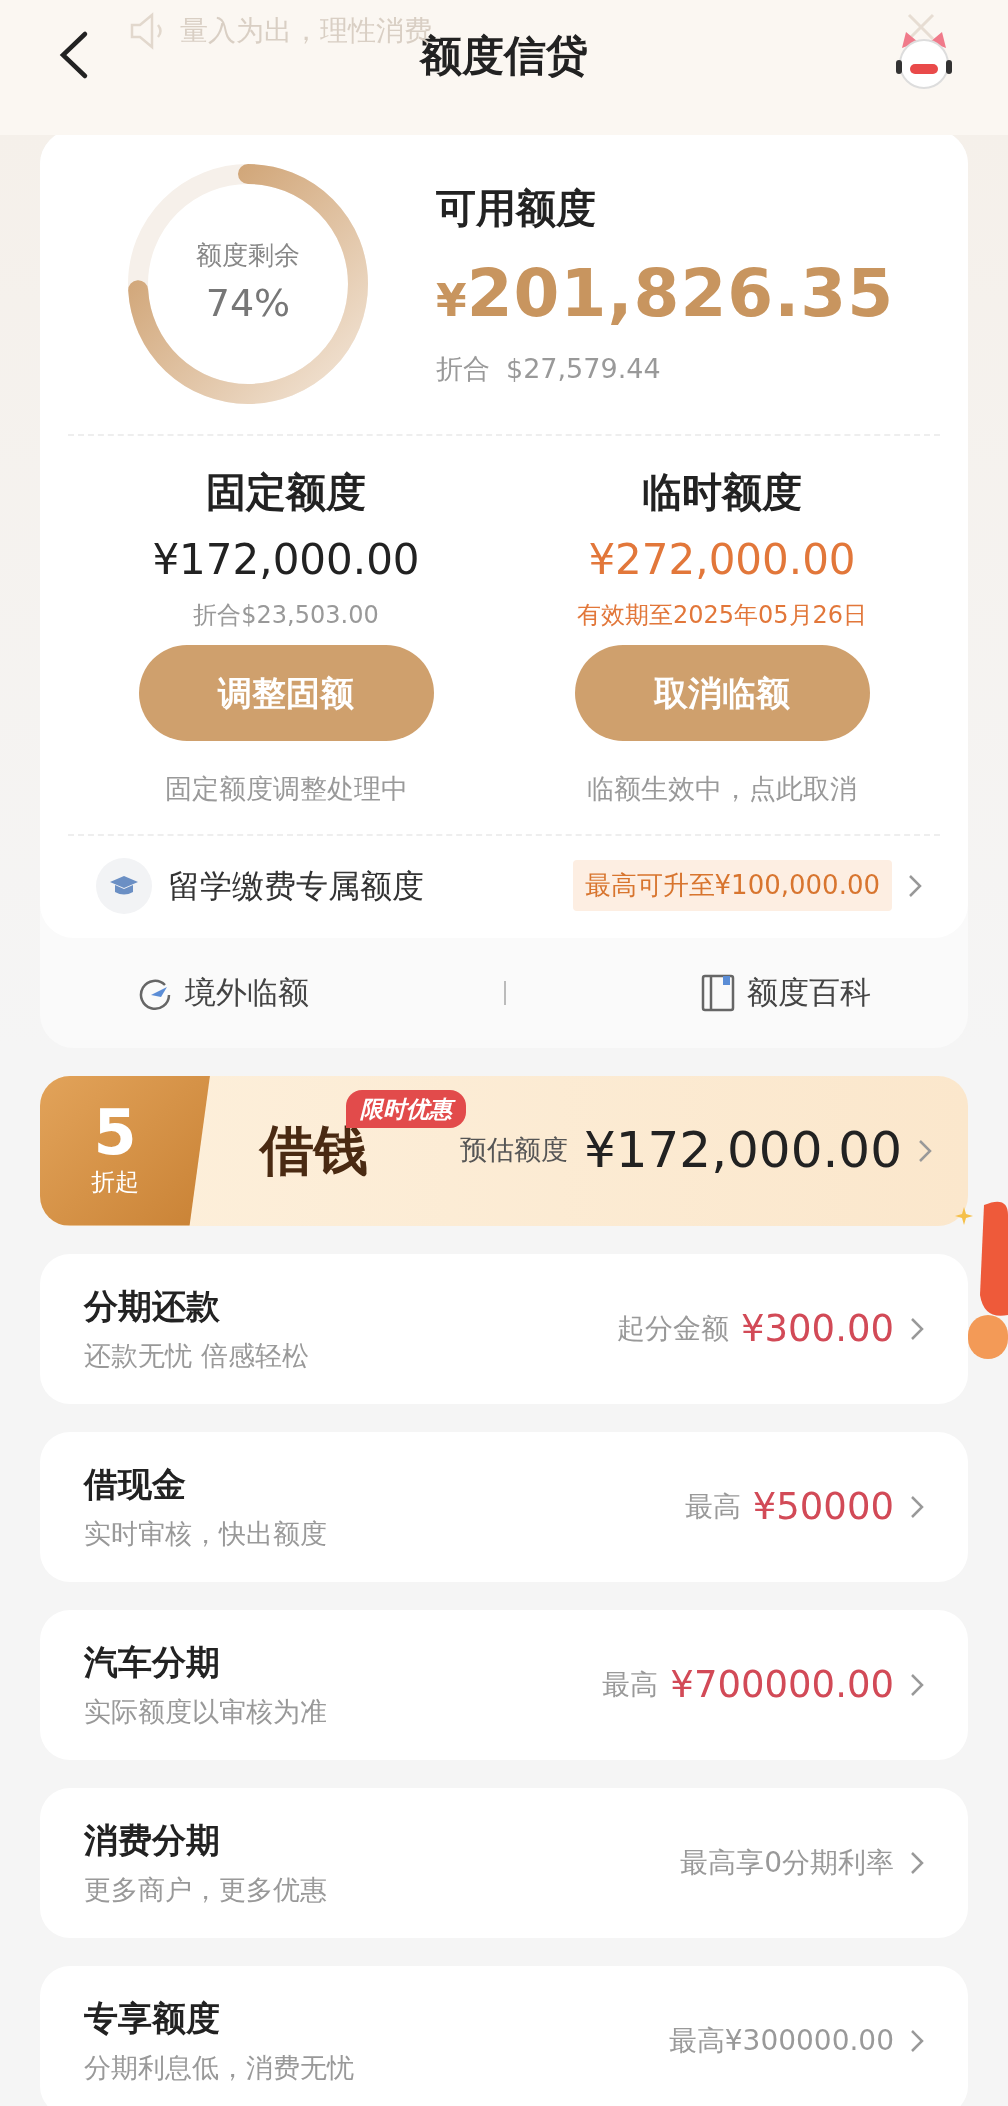  I want to click on quick-link: 额度百科, so click(808, 992).